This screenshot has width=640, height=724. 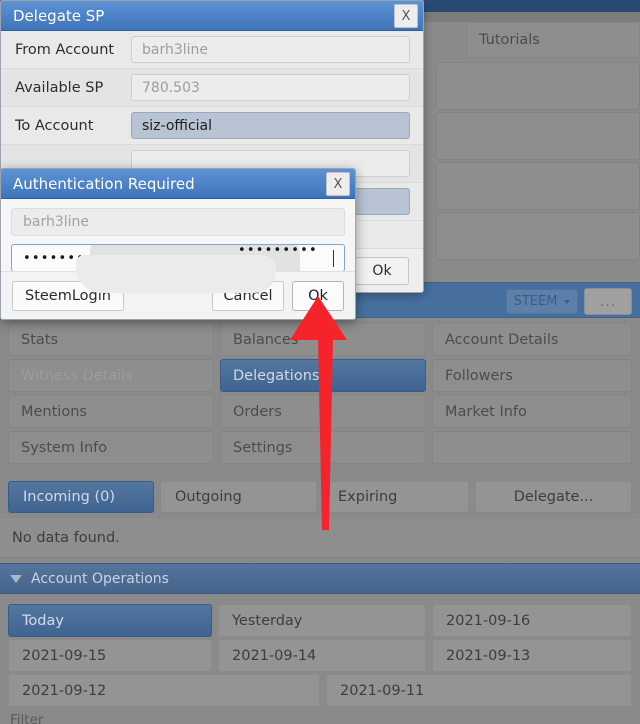 I want to click on nav-item-market-info-label: Market Info, so click(x=486, y=411).